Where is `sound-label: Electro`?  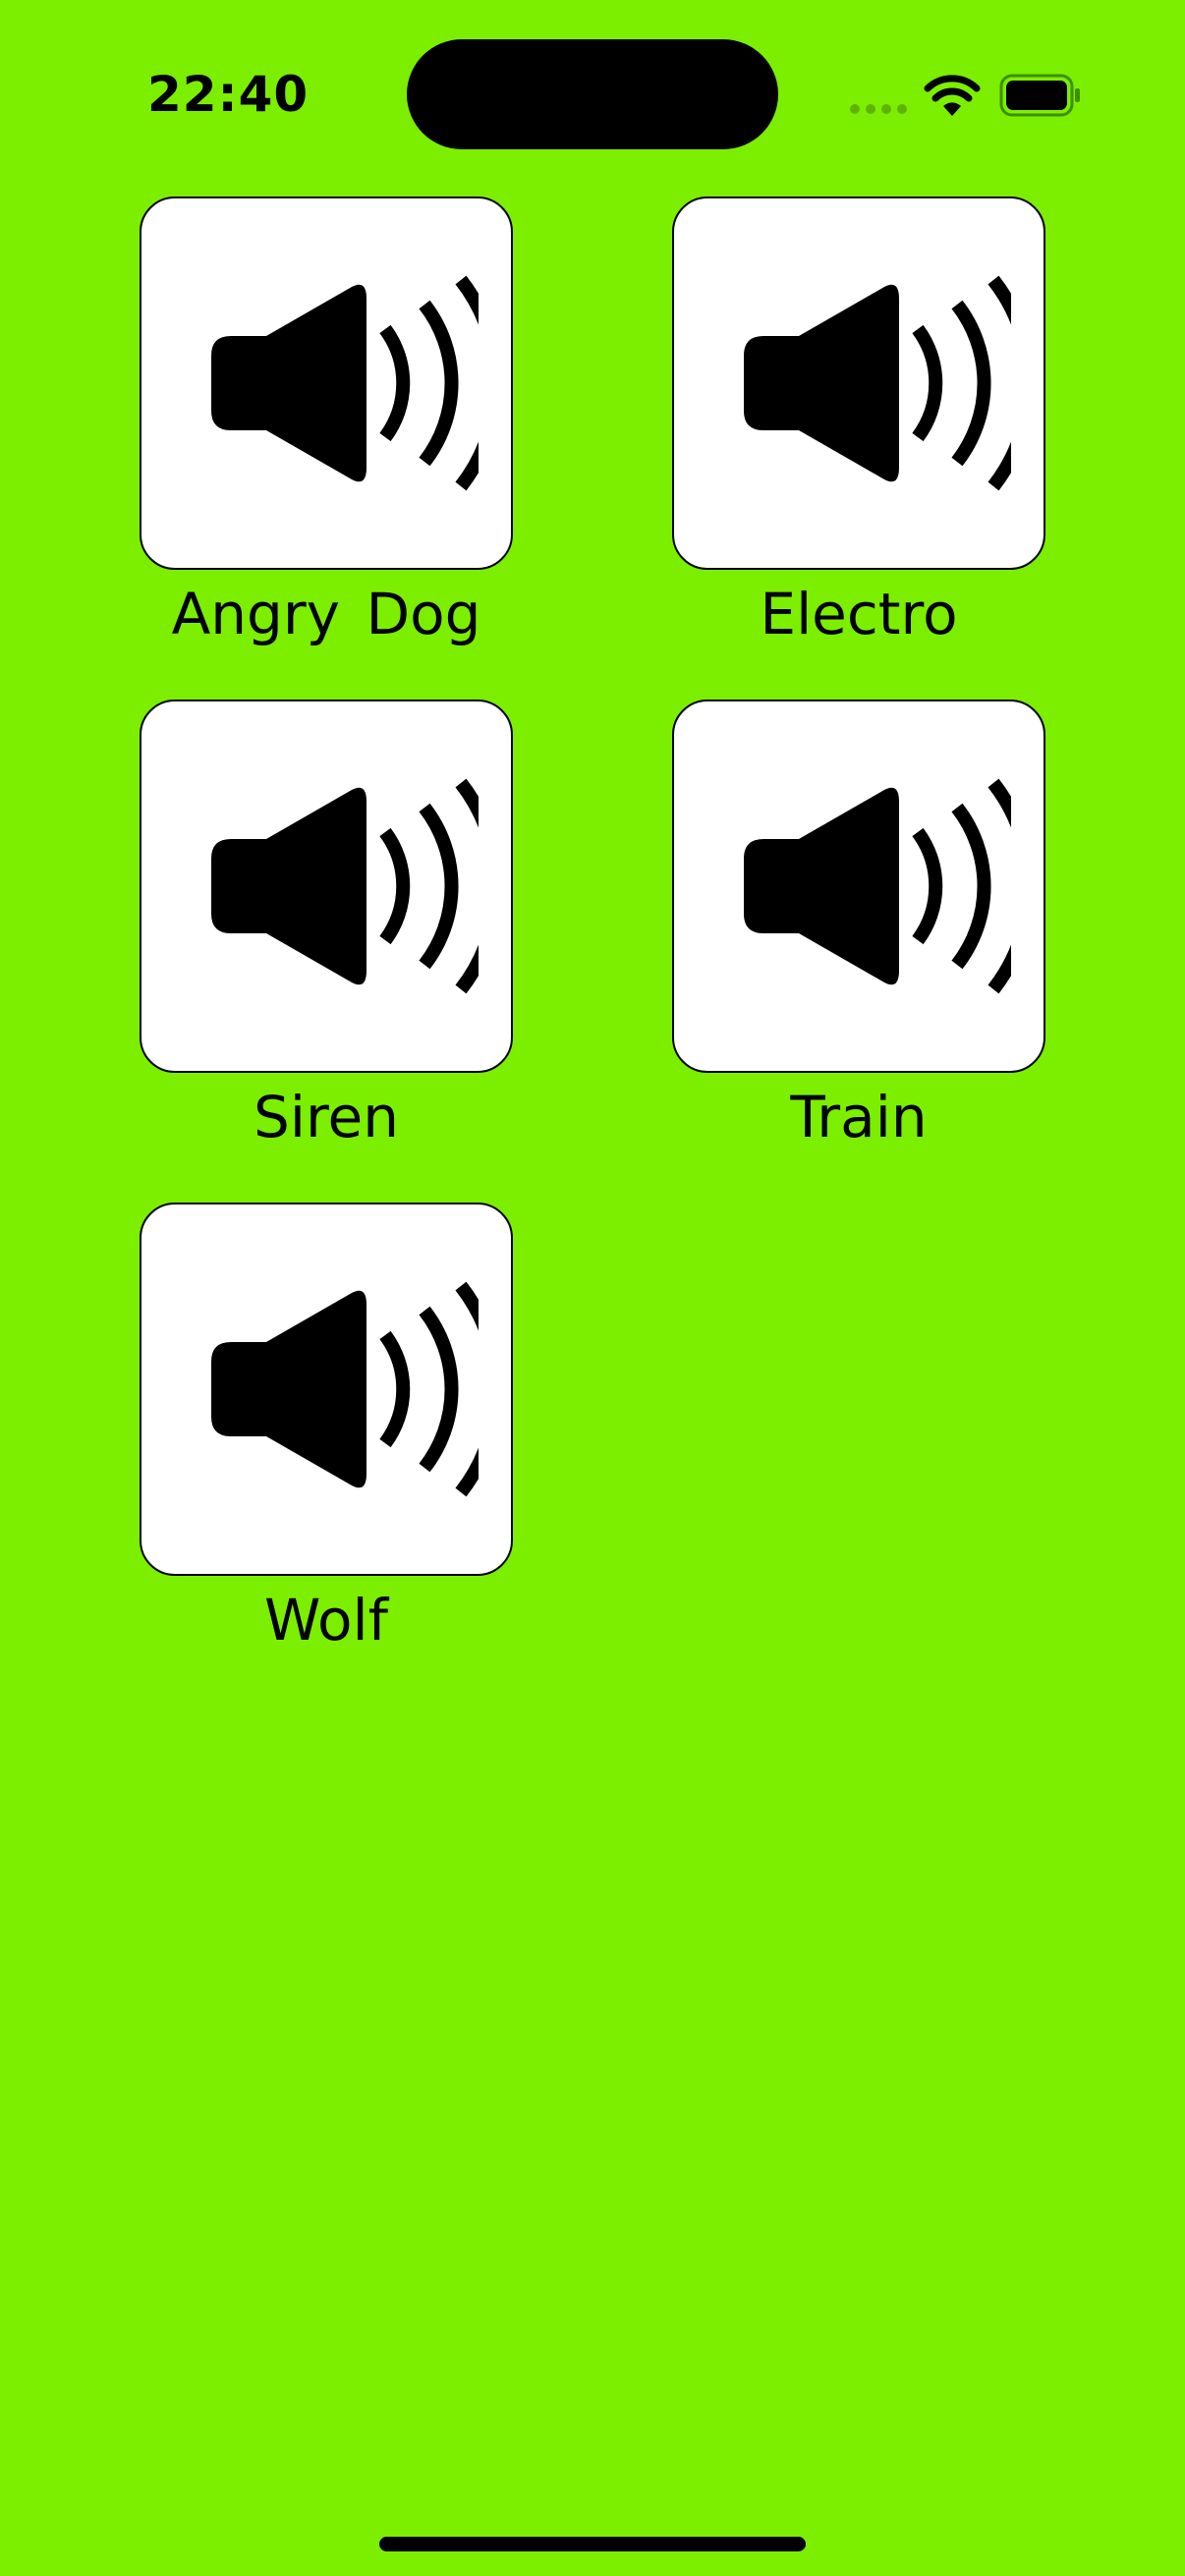 sound-label: Electro is located at coordinates (859, 614).